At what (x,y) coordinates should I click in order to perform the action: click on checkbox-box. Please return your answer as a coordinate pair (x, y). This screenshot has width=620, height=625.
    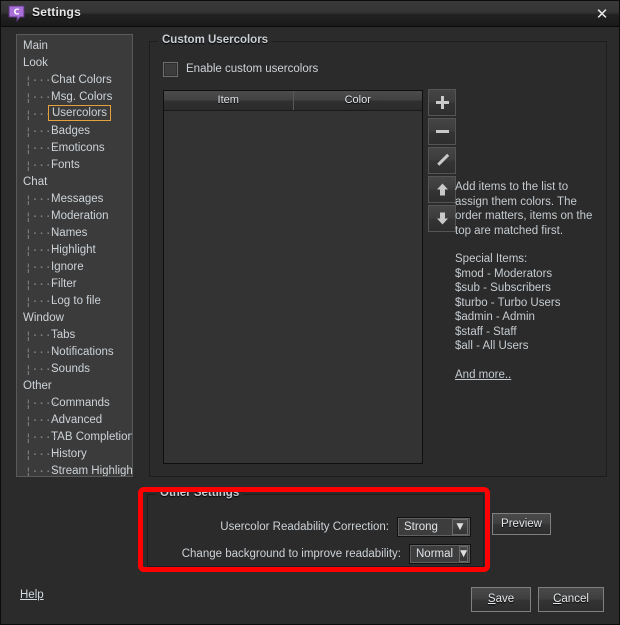
    Looking at the image, I should click on (170, 69).